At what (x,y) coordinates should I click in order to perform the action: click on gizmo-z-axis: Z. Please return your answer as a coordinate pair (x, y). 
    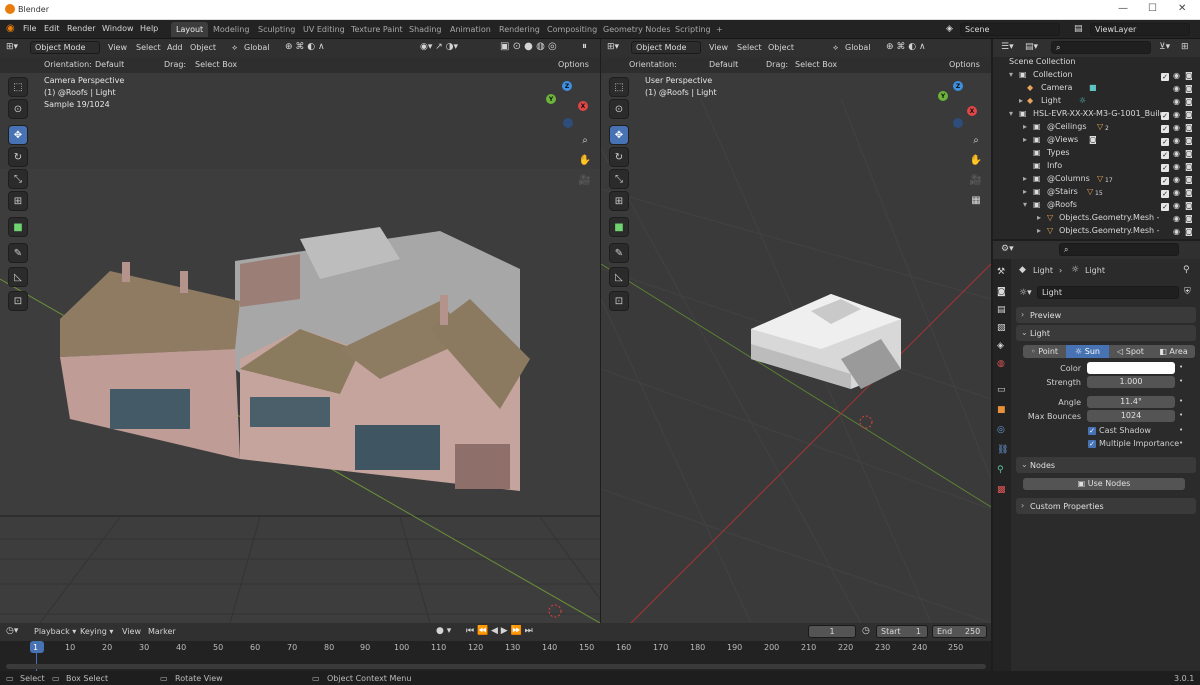
    Looking at the image, I should click on (567, 86).